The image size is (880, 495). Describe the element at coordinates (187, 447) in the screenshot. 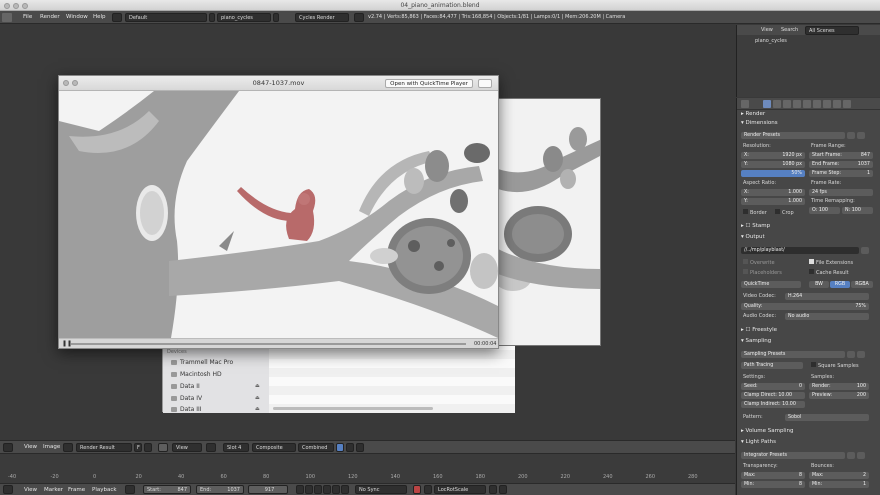

I see `view-mode-select: View` at that location.